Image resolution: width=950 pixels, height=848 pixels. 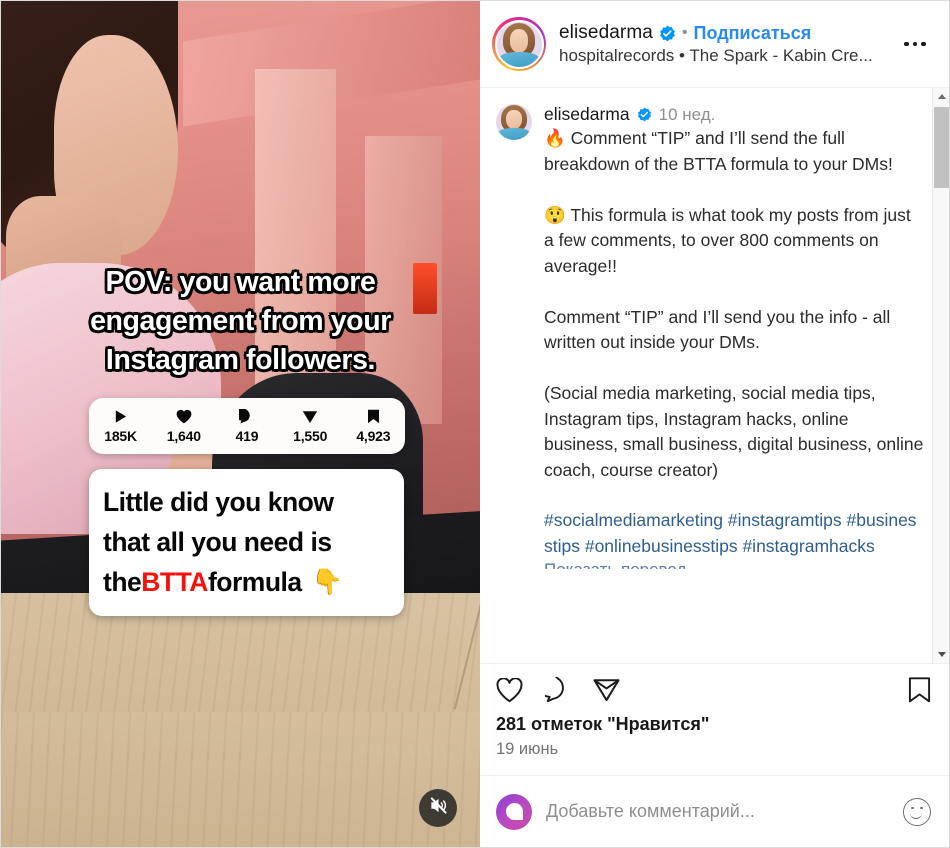 I want to click on post-actions: 281 отметок "Нравится" 19 июнь, so click(x=714, y=719).